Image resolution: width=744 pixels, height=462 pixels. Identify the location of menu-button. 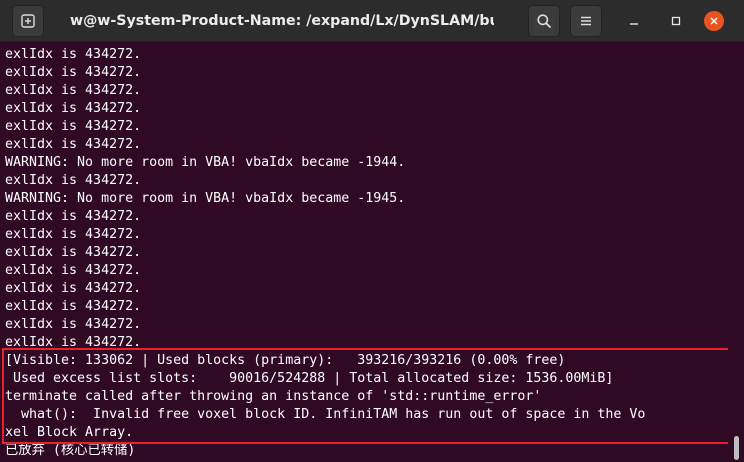
(586, 21).